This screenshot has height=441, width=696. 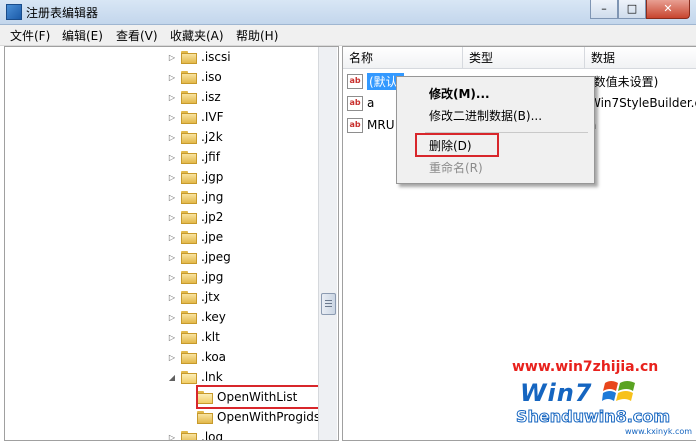 I want to click on menu-item-rename: 重命名(R), so click(x=456, y=167).